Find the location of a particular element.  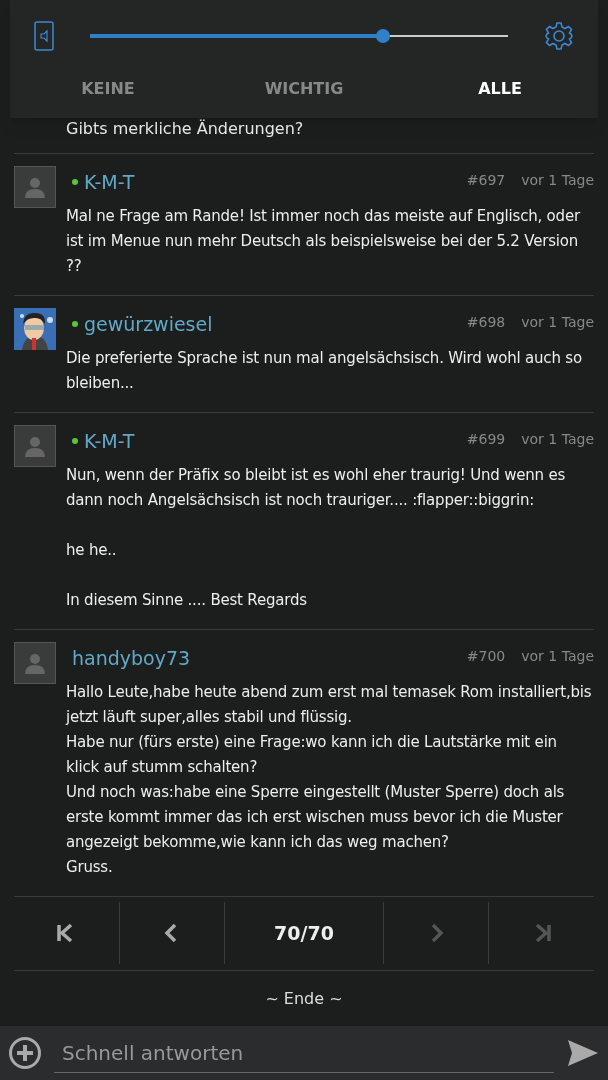

phone-speaker-icon is located at coordinates (44, 36).